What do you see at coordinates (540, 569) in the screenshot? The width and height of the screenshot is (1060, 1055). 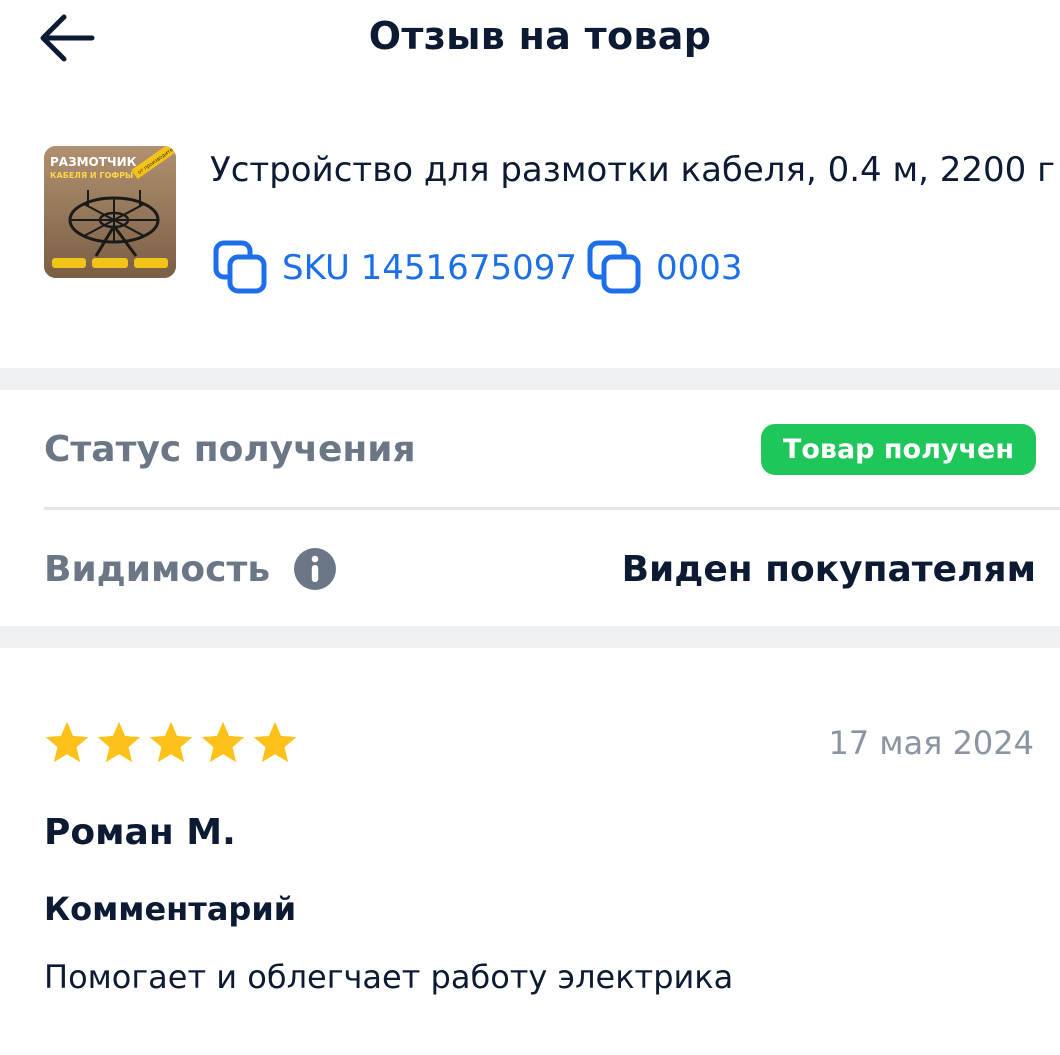 I see `visibility-row: Видимость Виден покупателям` at bounding box center [540, 569].